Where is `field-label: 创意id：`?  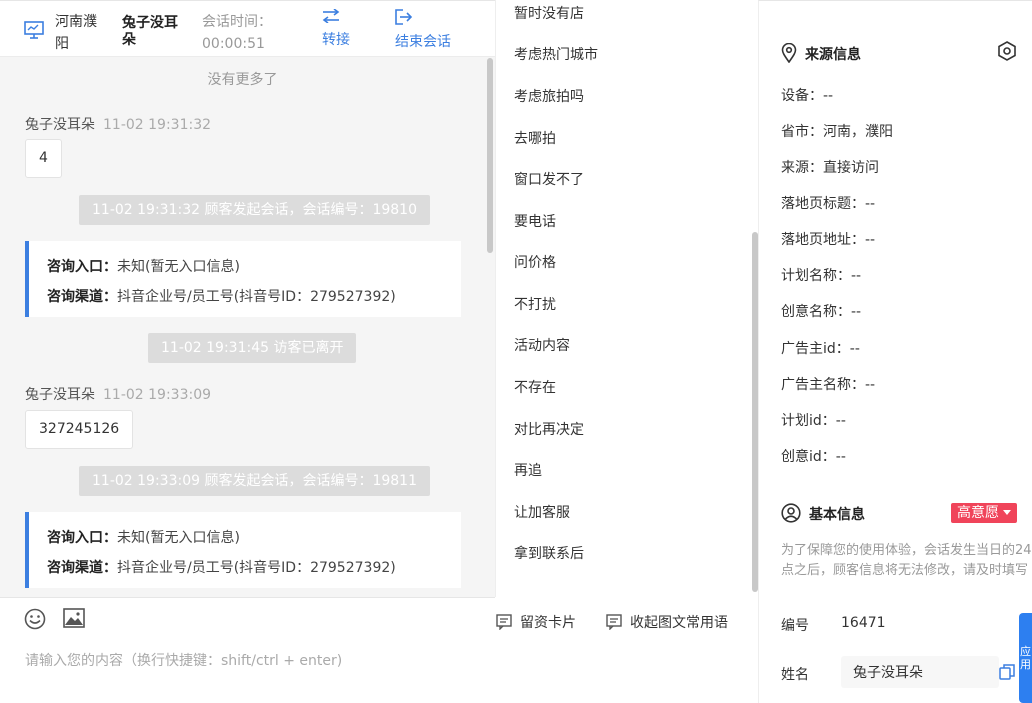 field-label: 创意id： is located at coordinates (808, 457).